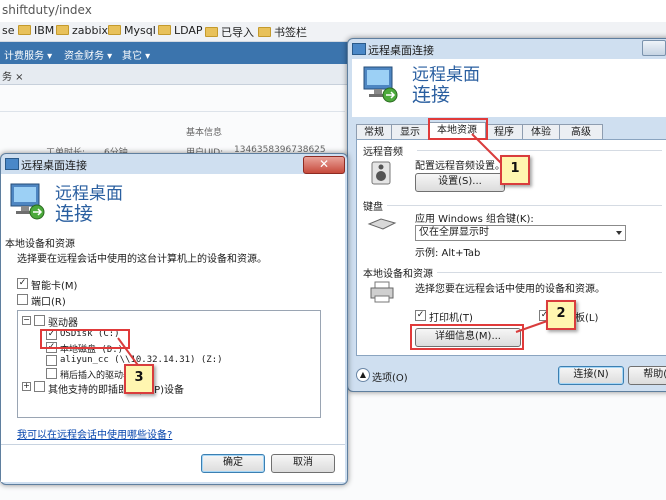  Describe the element at coordinates (229, 32) in the screenshot. I see `bookmark-item: 已导入` at that location.